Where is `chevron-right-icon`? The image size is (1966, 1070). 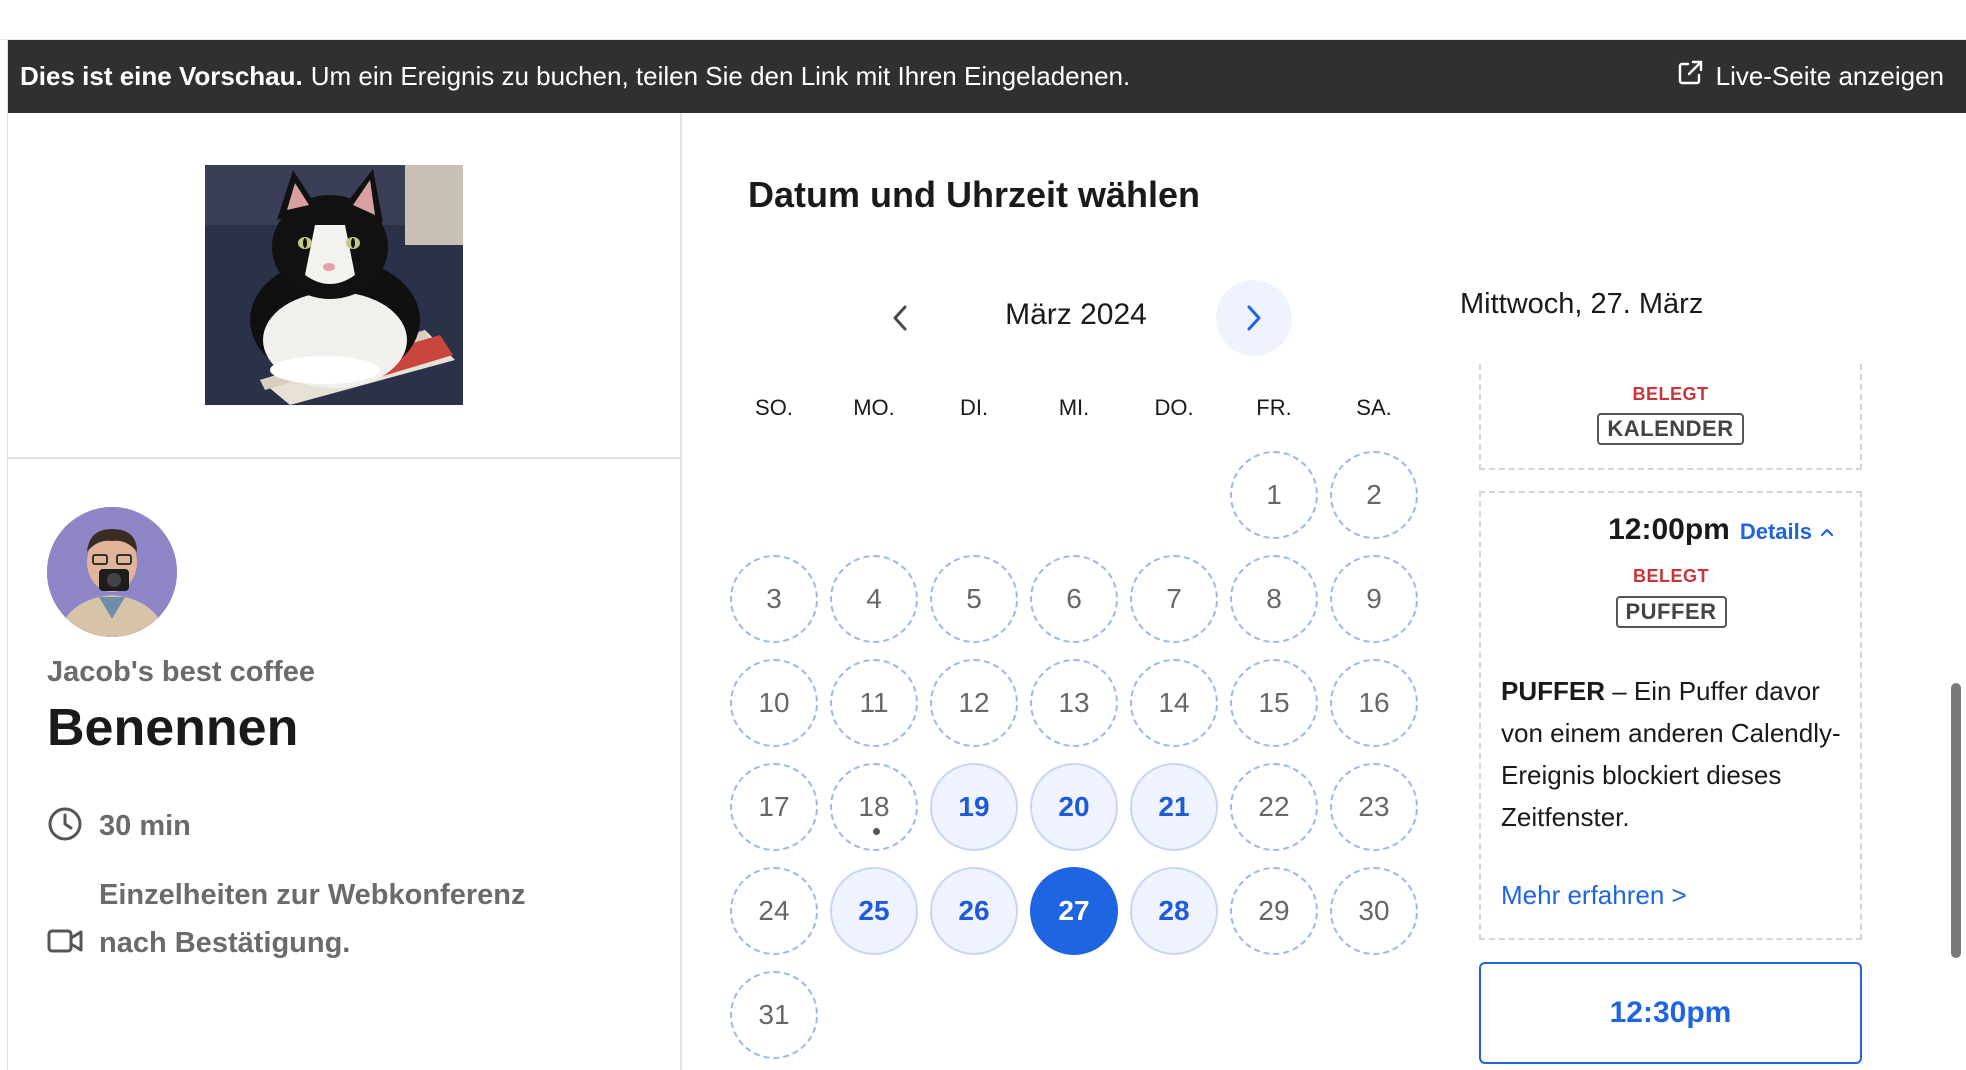 chevron-right-icon is located at coordinates (1254, 318).